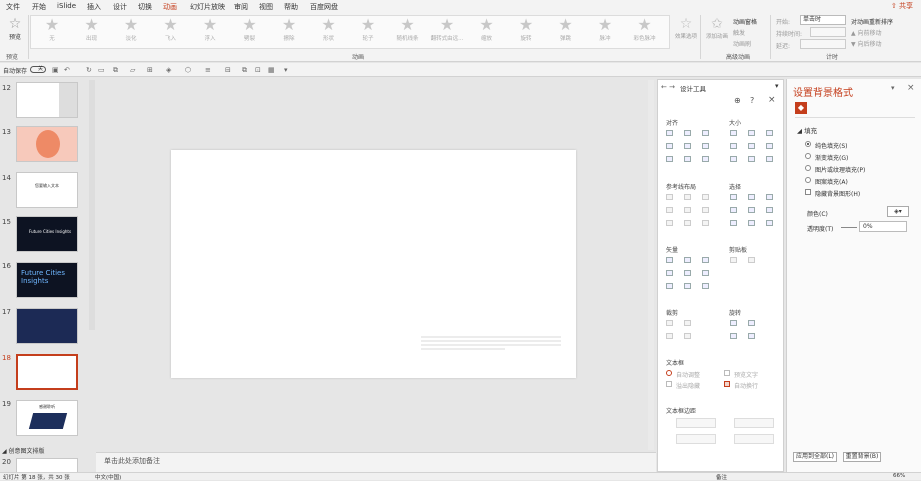  Describe the element at coordinates (132, 70) in the screenshot. I see `shape-icon: ▱` at that location.